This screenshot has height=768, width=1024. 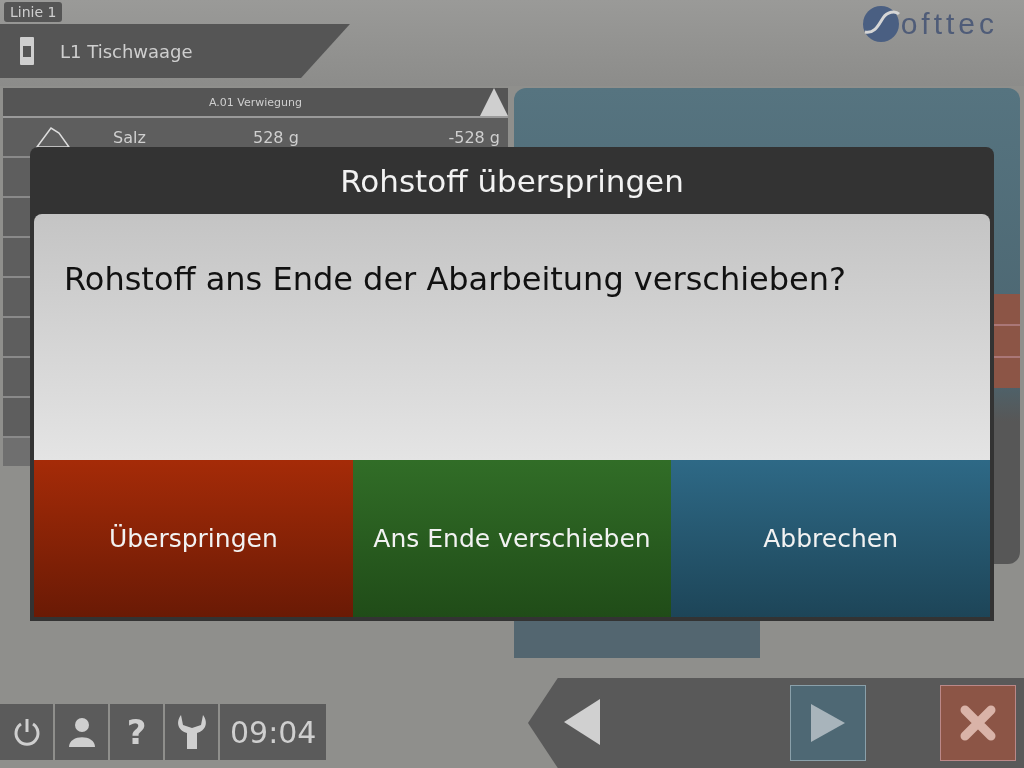 I want to click on clock-time: 09:04, so click(x=273, y=732).